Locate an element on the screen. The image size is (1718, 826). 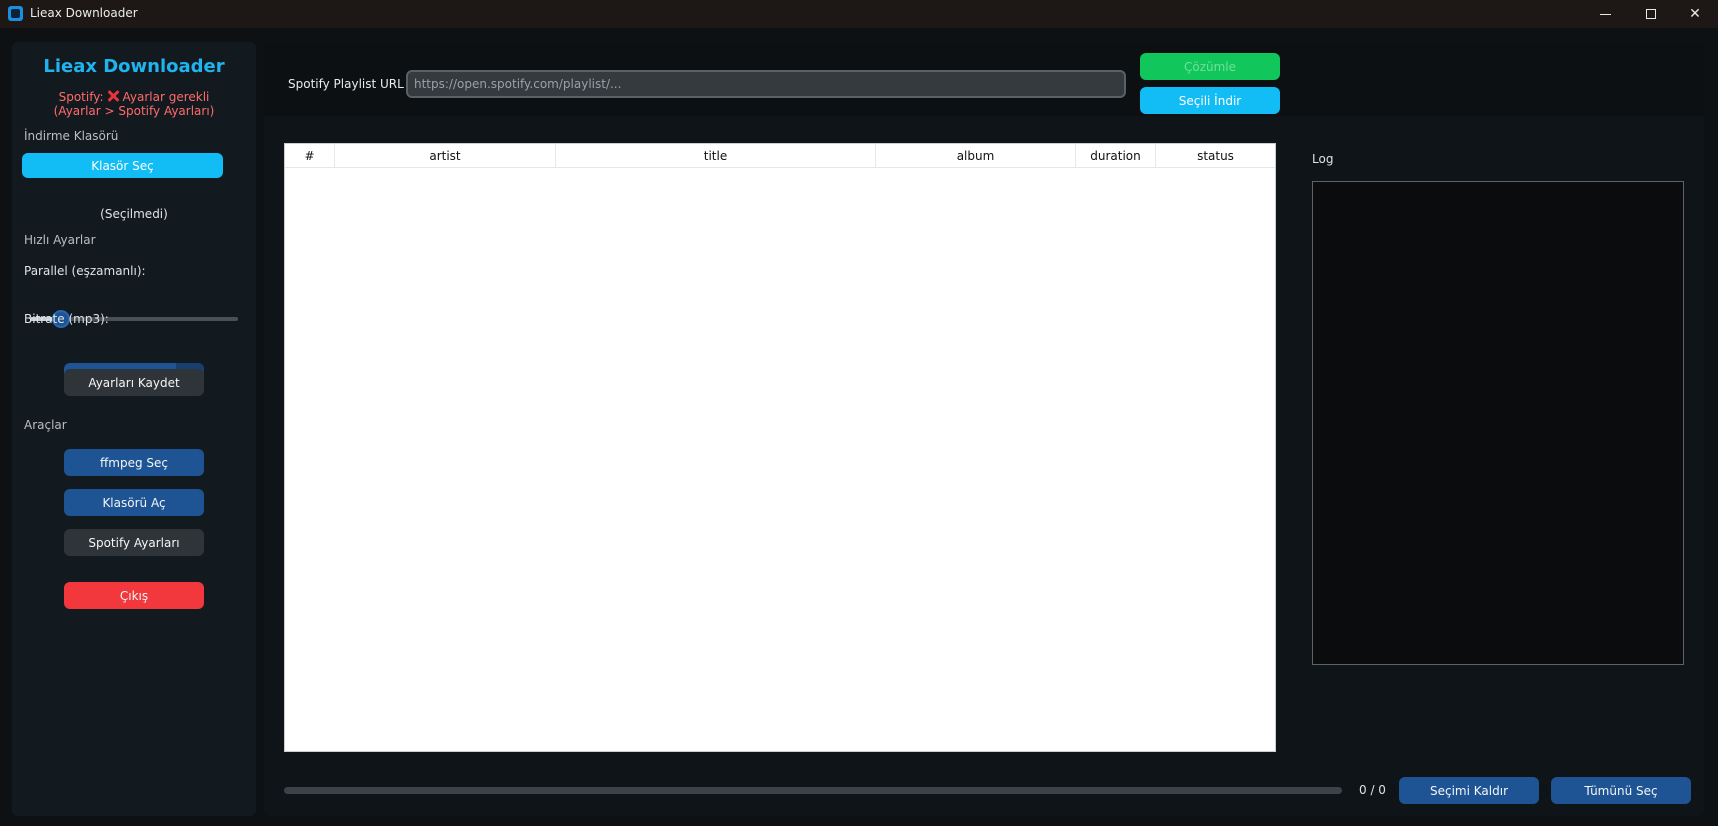
table-header: # artist title album duration status is located at coordinates (780, 156).